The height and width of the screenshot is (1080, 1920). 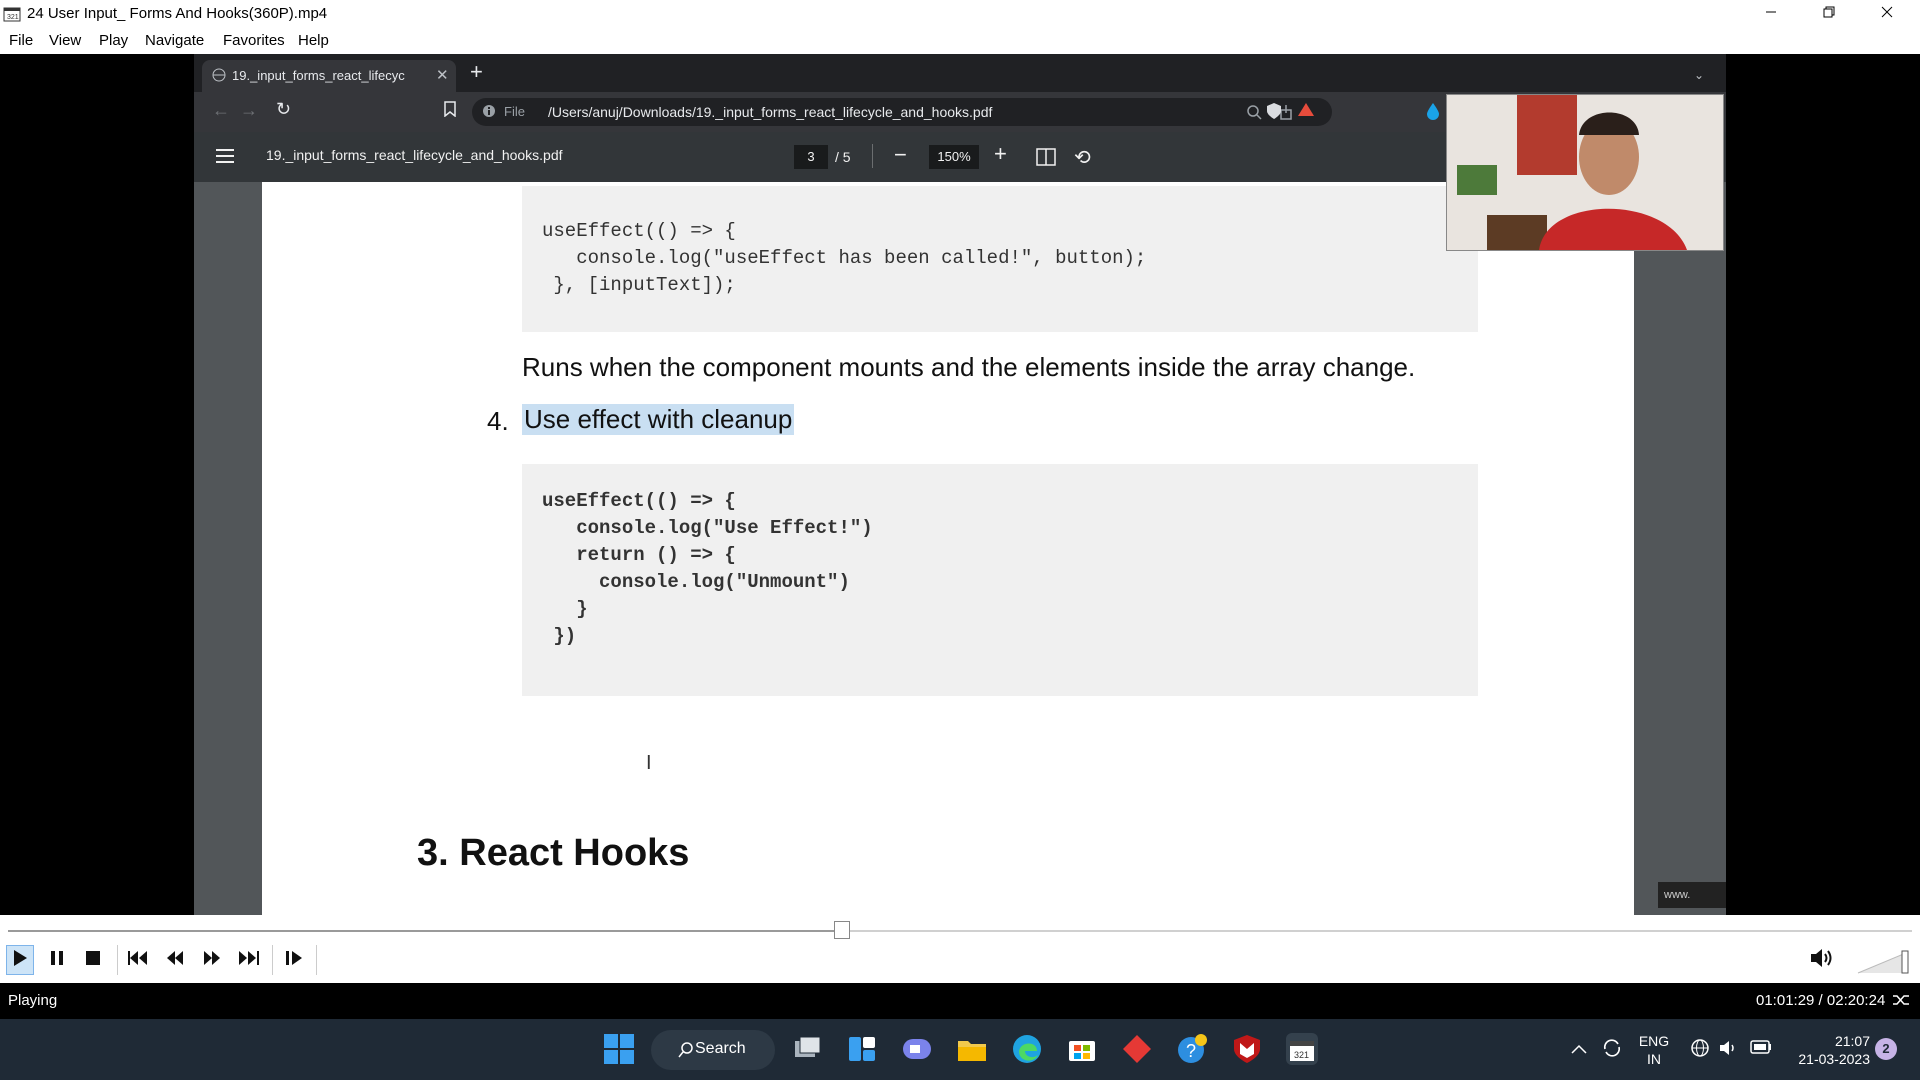 I want to click on playback-status: Playing, so click(x=33, y=1000).